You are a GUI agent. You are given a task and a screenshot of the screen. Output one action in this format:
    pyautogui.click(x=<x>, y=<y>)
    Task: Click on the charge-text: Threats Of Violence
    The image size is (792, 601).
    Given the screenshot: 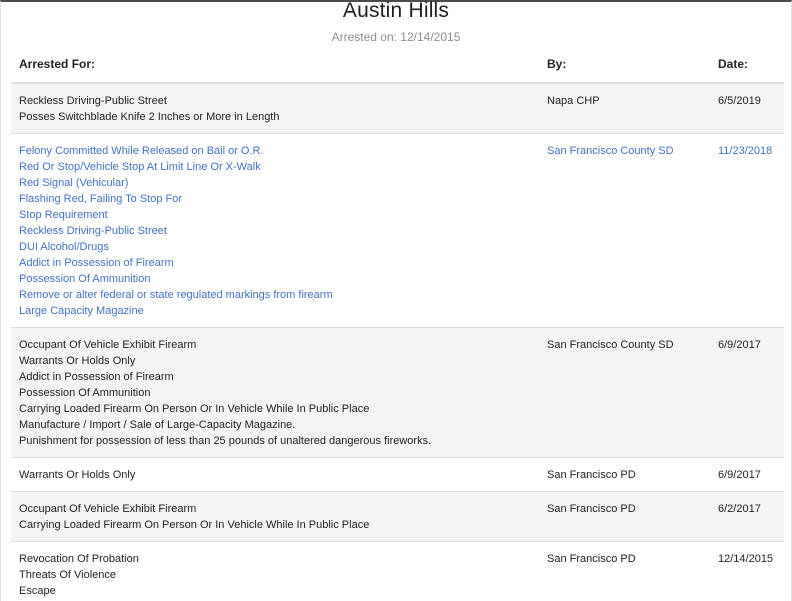 What is the action you would take?
    pyautogui.click(x=68, y=575)
    